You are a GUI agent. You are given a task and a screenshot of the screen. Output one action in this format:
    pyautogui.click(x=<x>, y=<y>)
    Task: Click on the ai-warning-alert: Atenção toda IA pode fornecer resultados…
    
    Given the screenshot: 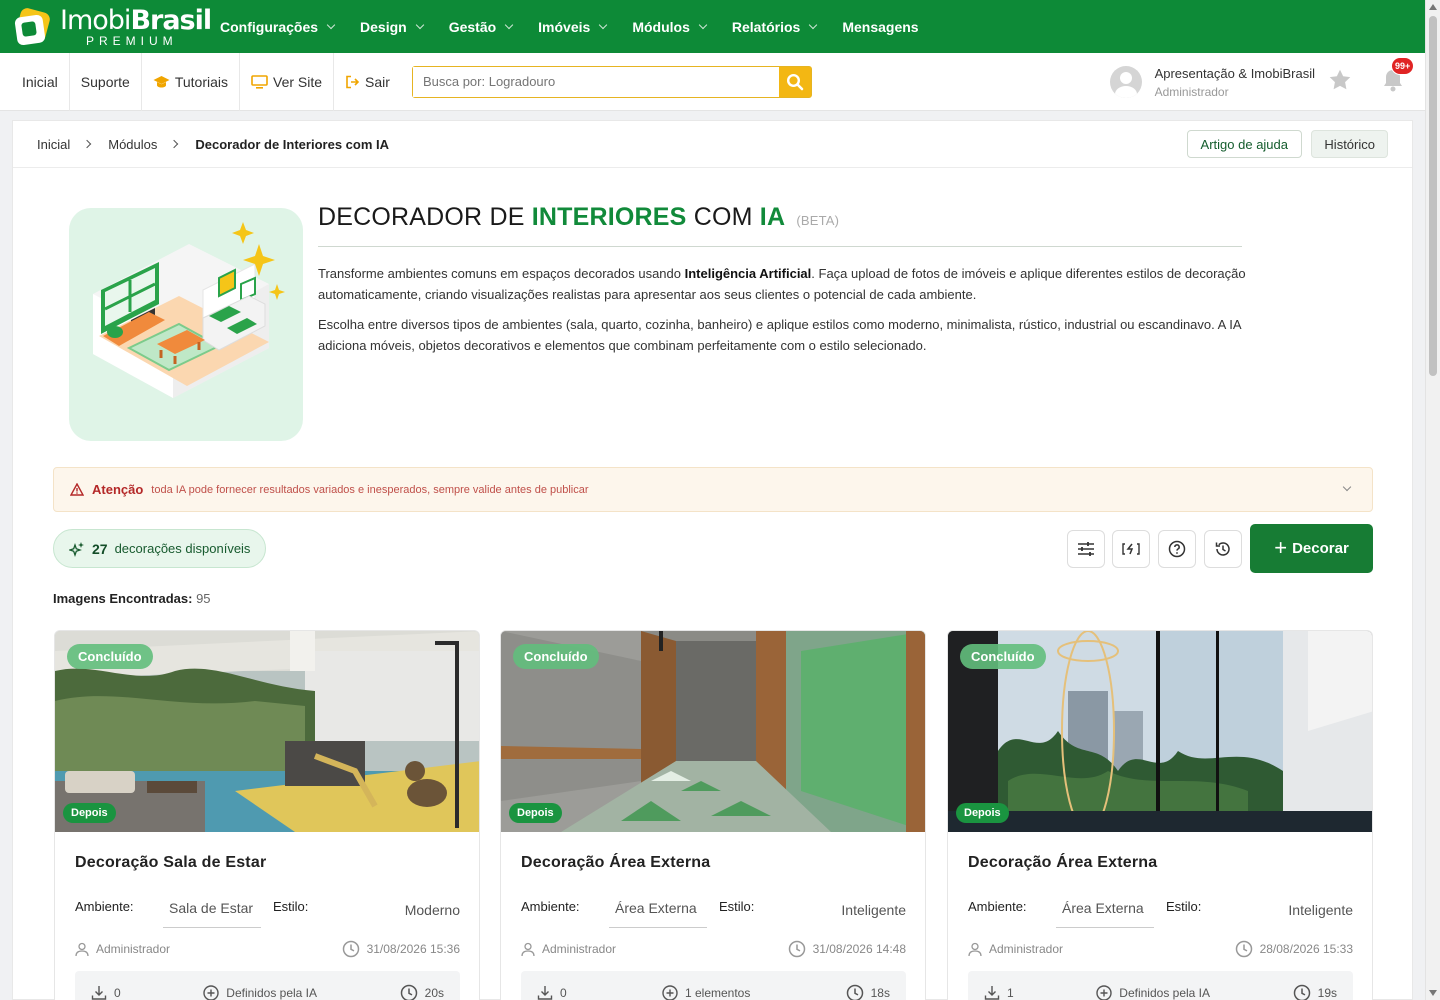 What is the action you would take?
    pyautogui.click(x=713, y=489)
    